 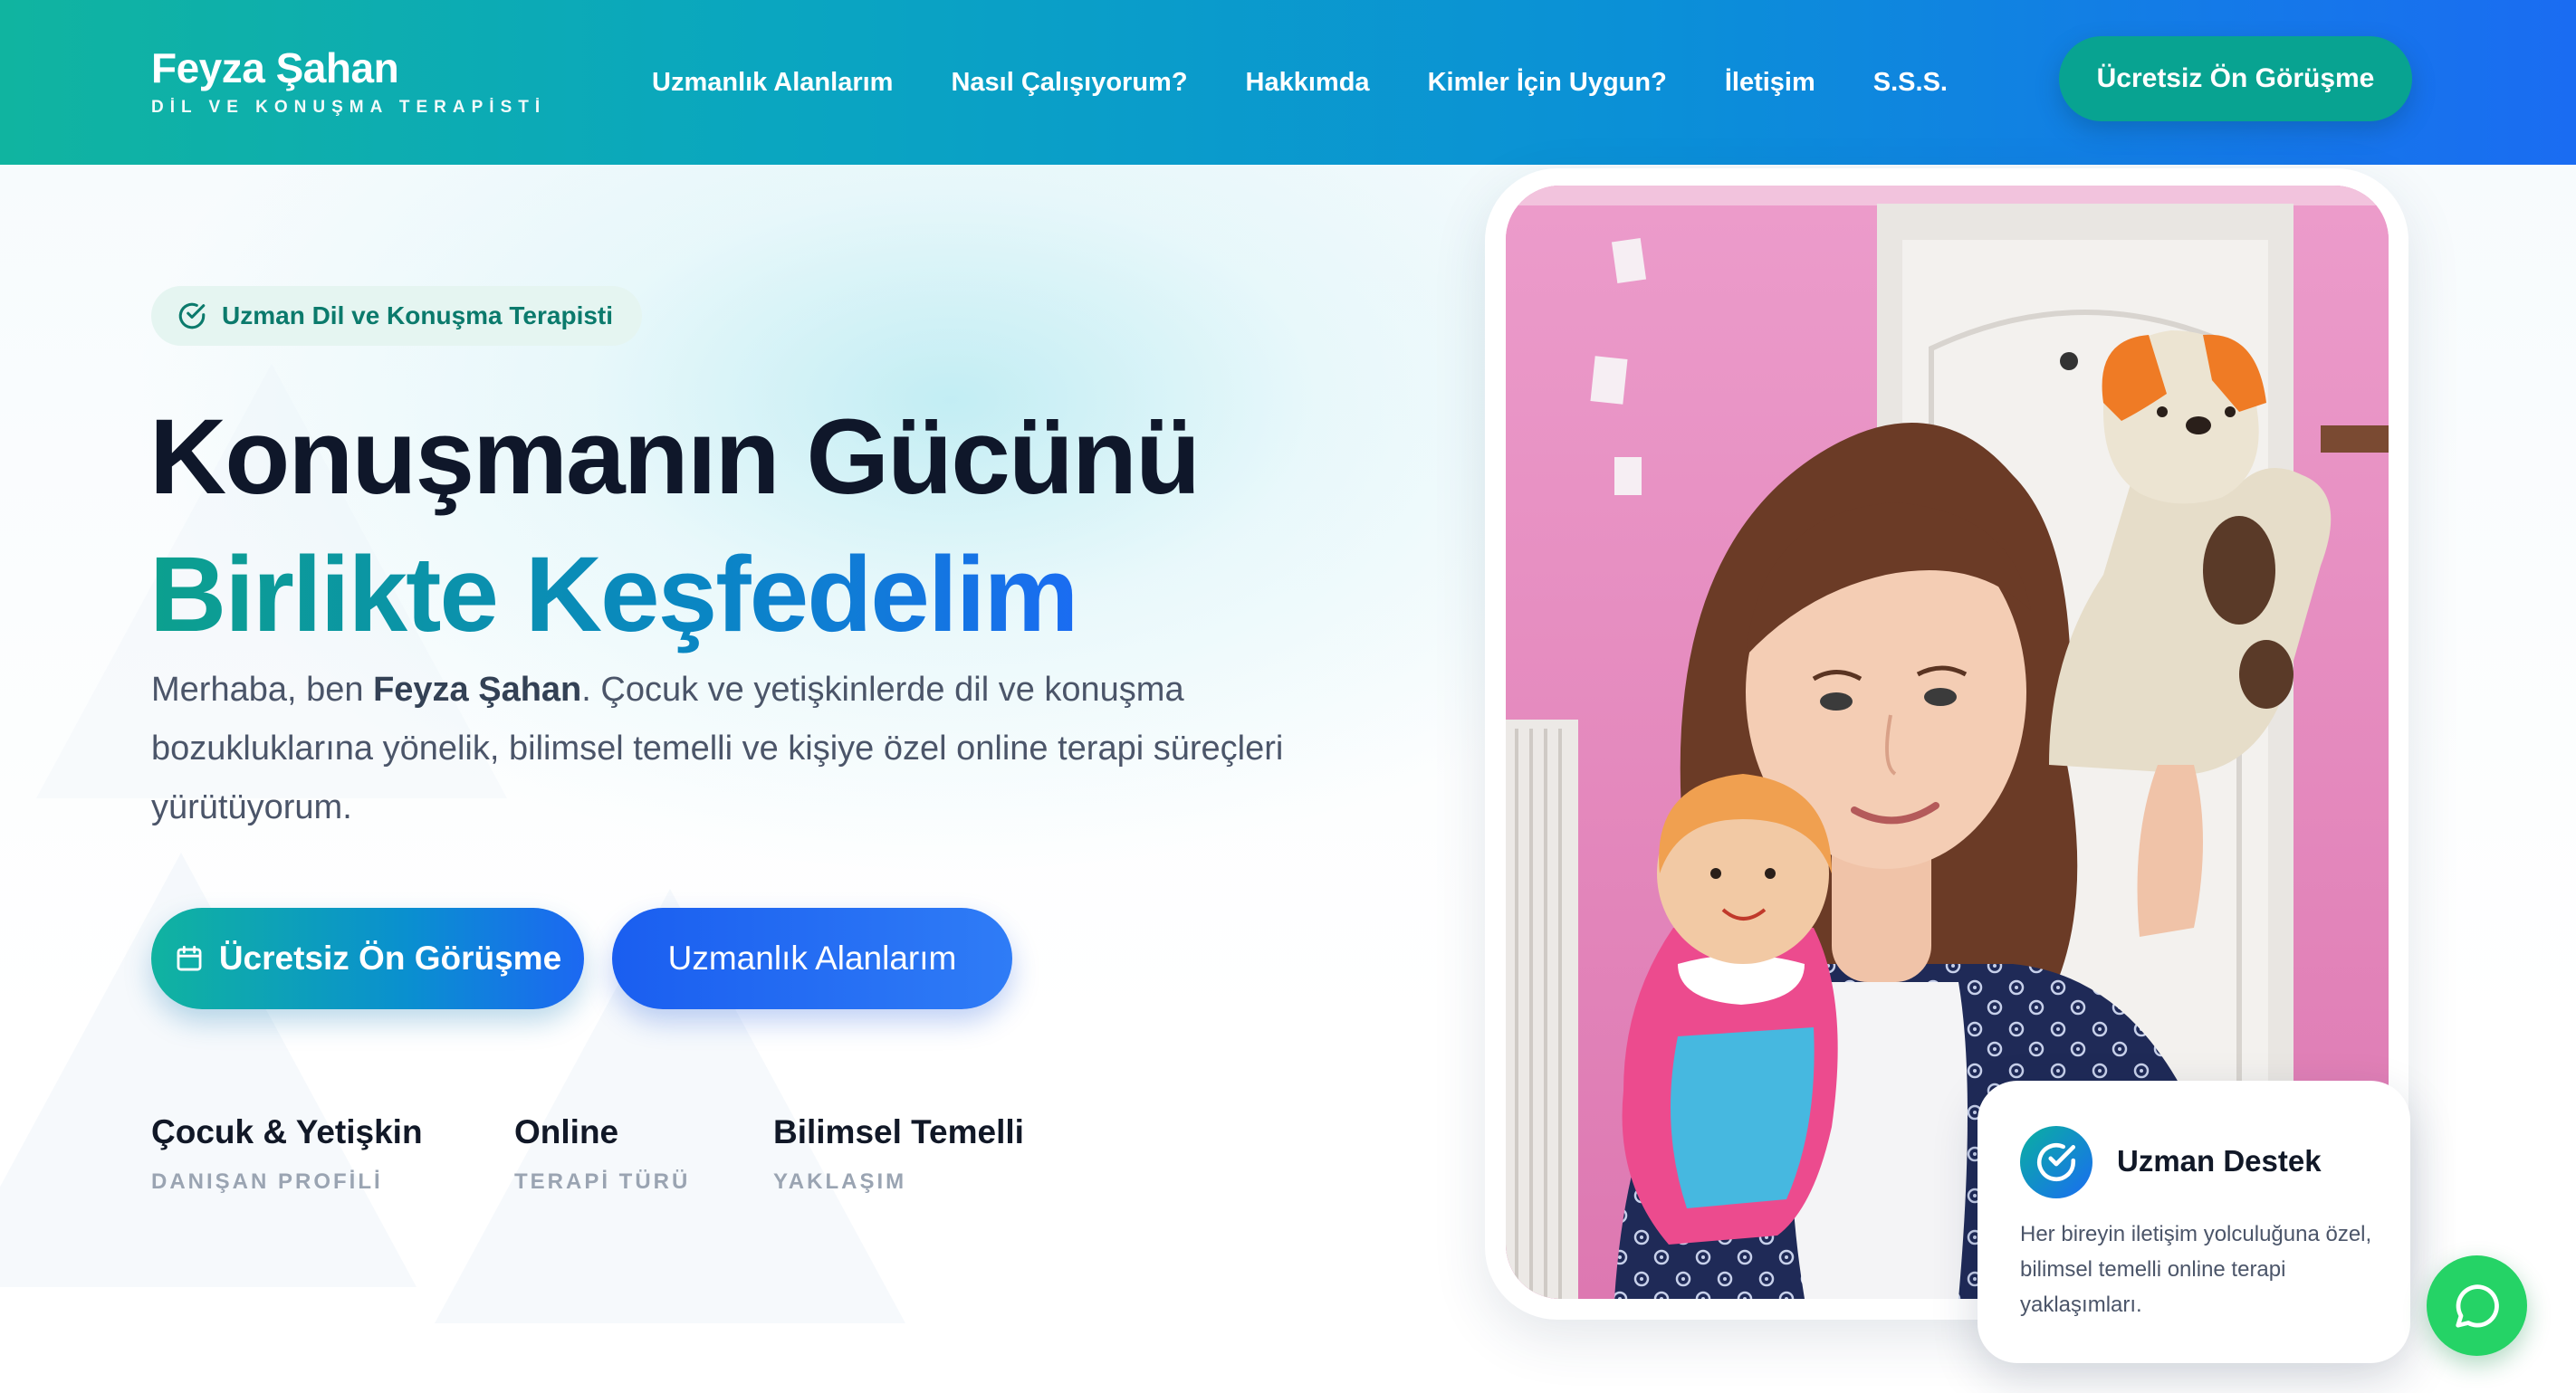 What do you see at coordinates (349, 107) in the screenshot?
I see `brand-subtitle: DİL VE KONUŞMA TERAPİSTİ` at bounding box center [349, 107].